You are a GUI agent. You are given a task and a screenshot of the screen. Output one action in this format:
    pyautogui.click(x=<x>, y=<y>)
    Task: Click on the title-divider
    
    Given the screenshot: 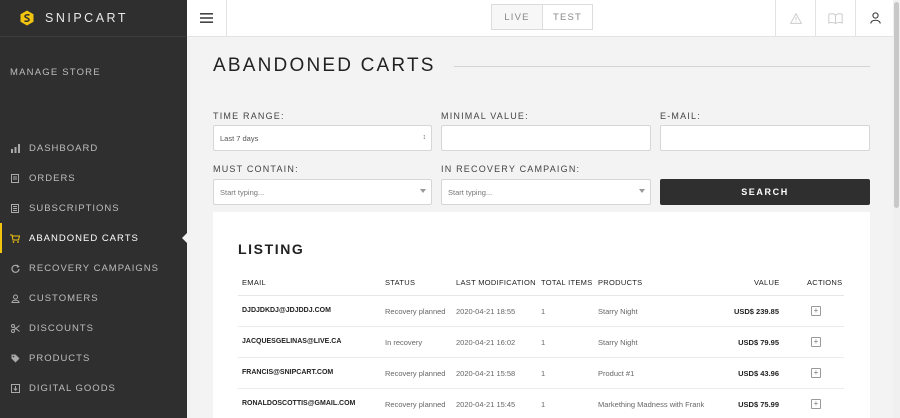 What is the action you would take?
    pyautogui.click(x=661, y=66)
    